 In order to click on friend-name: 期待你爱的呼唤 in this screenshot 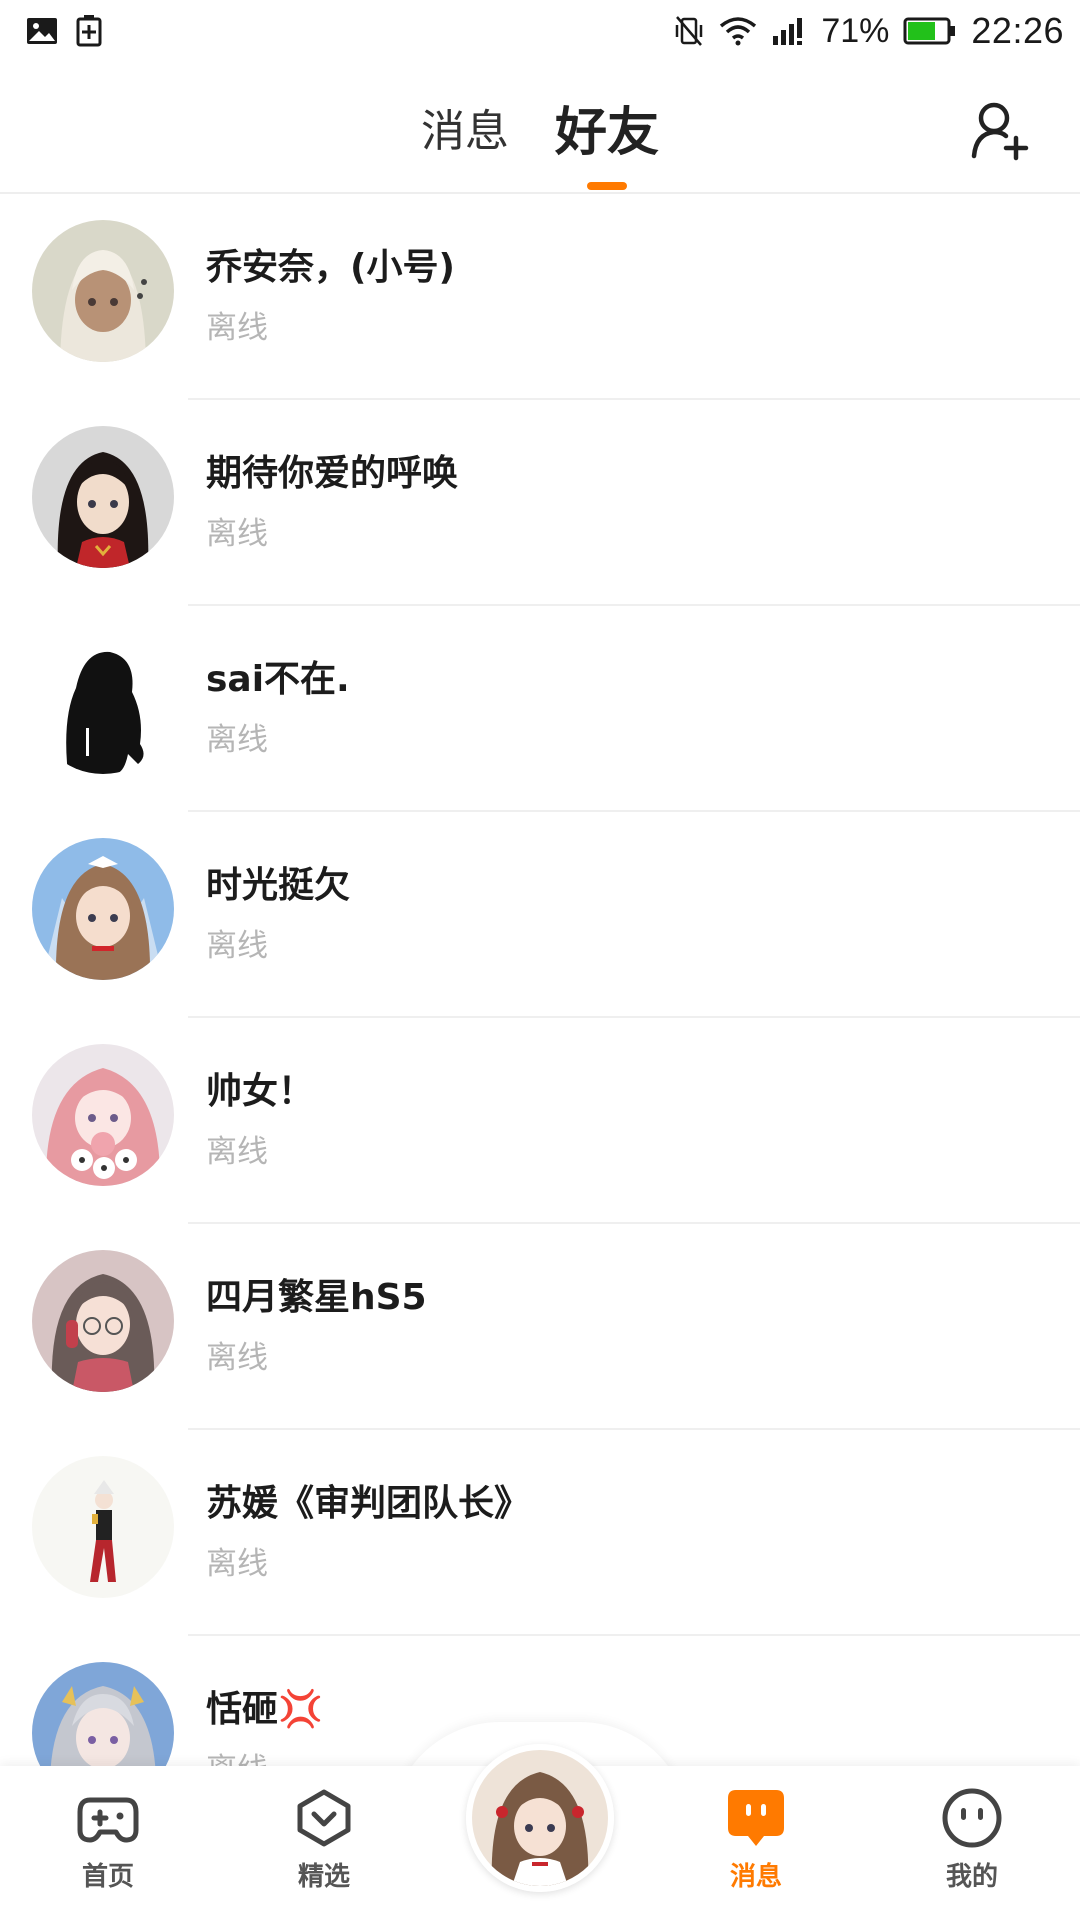, I will do `click(332, 473)`.